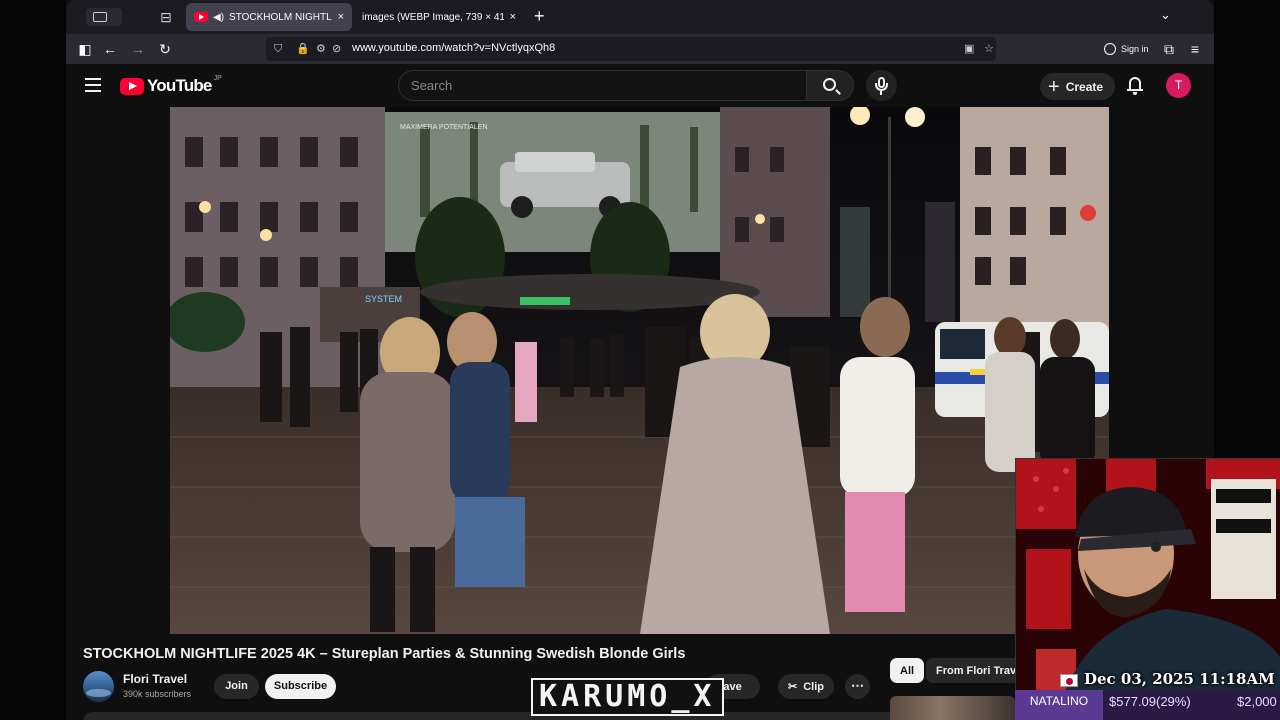 The width and height of the screenshot is (1280, 720). I want to click on forward-button: →, so click(138, 49).